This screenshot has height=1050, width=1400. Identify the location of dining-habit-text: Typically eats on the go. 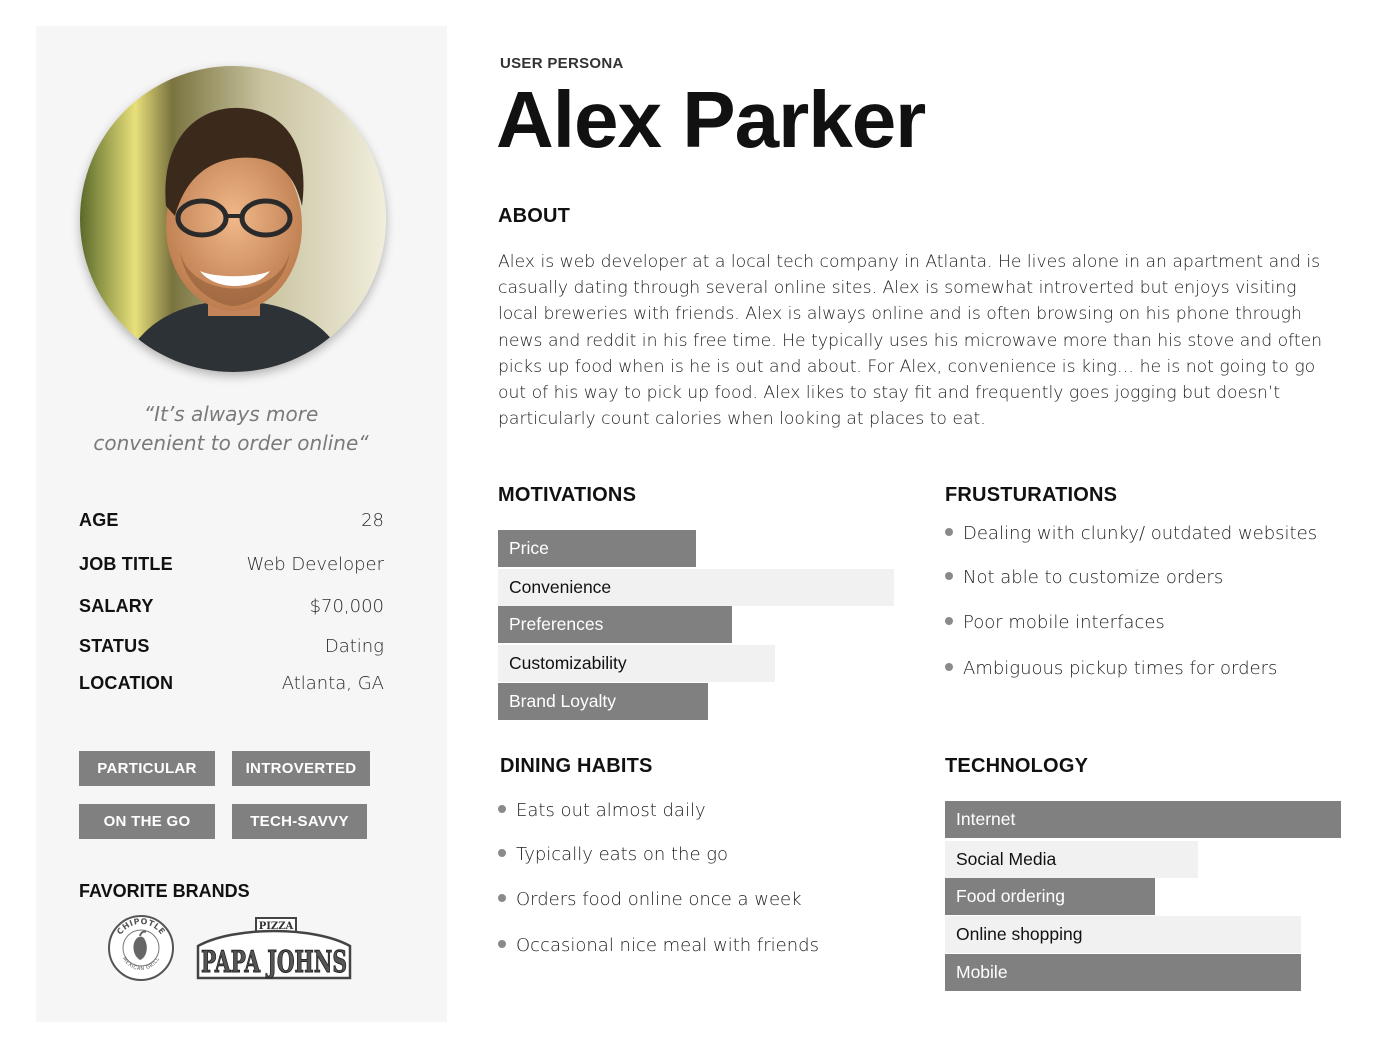
(622, 854).